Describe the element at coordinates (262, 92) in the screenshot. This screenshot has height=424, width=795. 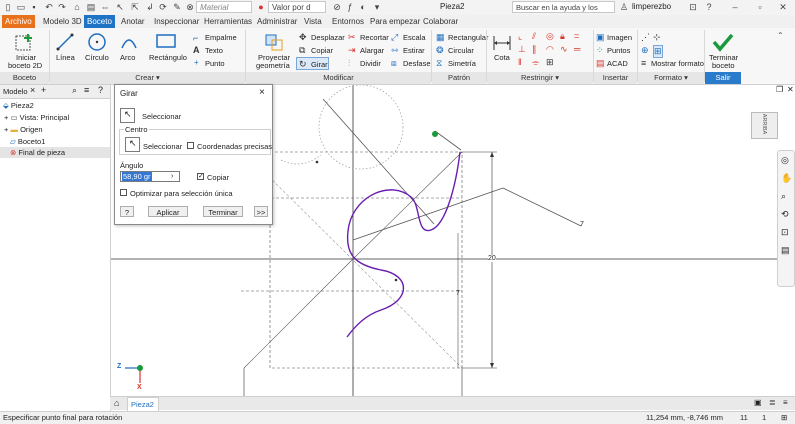
I see `dialog-close-icon: ×` at that location.